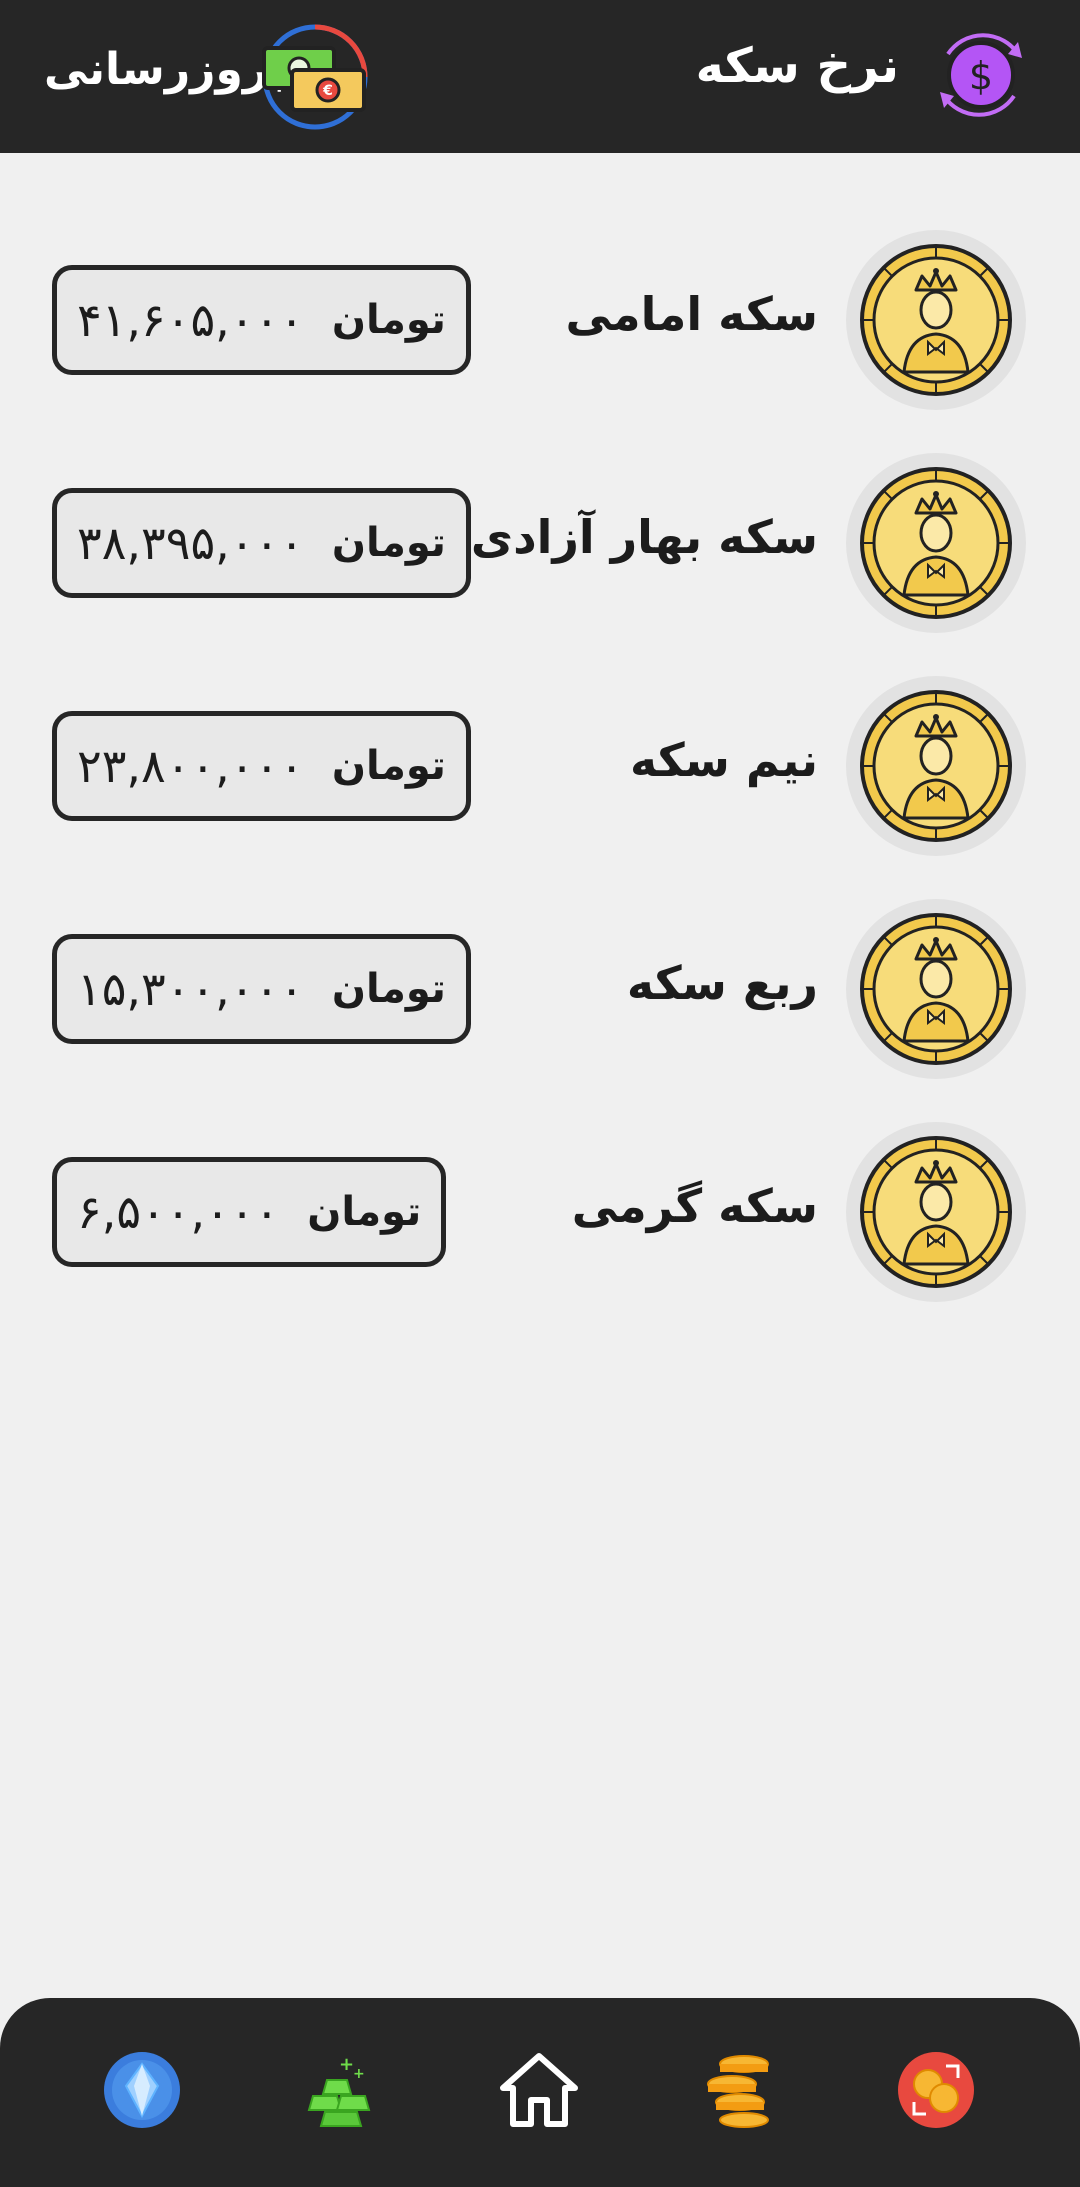  I want to click on diamond-icon, so click(142, 2090).